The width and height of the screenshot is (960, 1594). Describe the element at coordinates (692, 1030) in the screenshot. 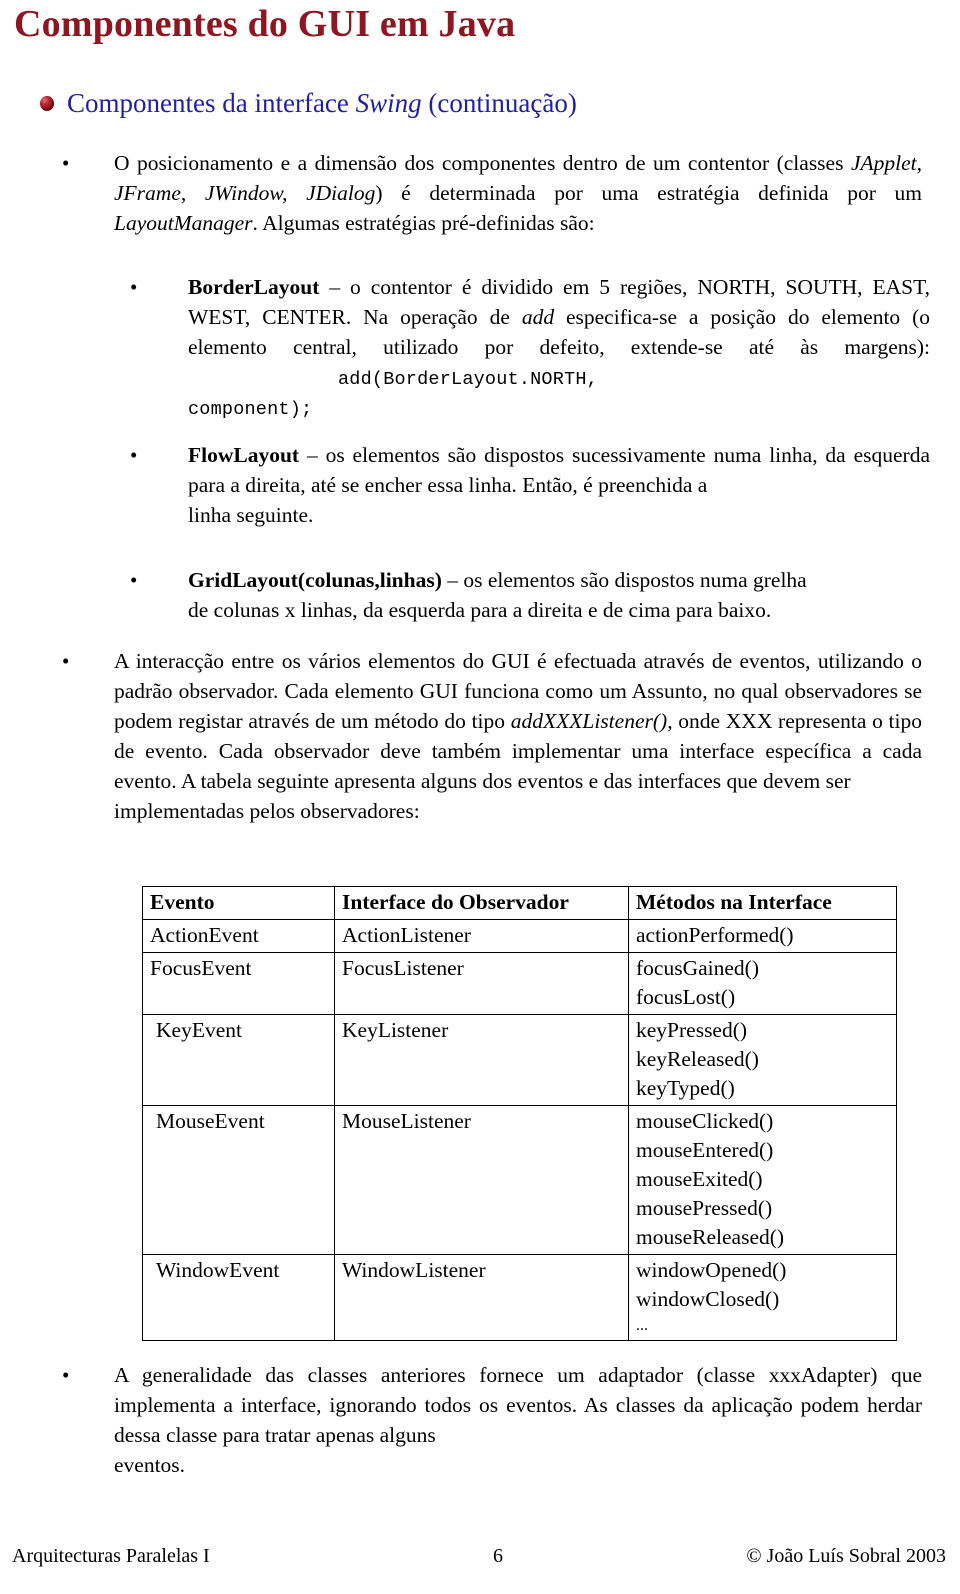

I see `method-name: keyPressed()` at that location.